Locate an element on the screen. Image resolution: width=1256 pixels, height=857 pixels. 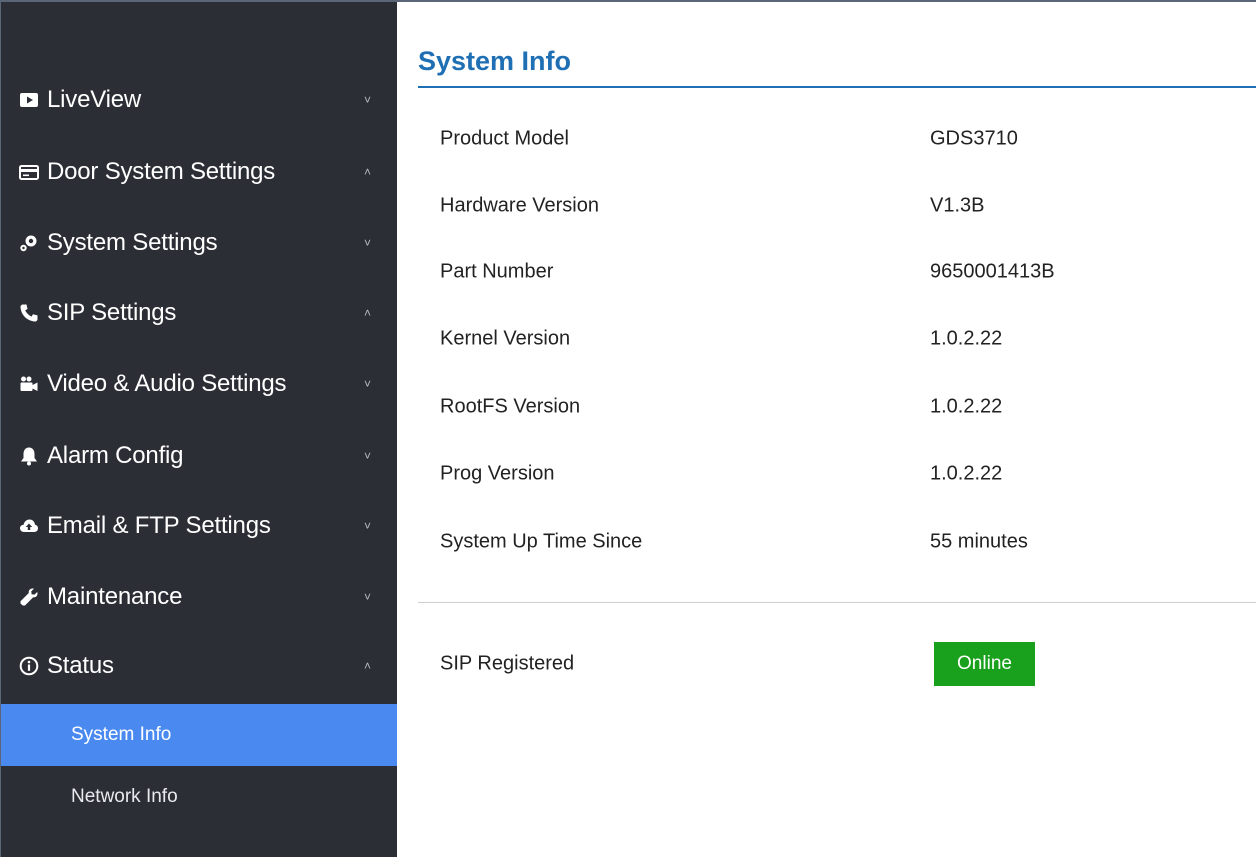
sidebar-item-label: Alarm Config is located at coordinates (115, 455).